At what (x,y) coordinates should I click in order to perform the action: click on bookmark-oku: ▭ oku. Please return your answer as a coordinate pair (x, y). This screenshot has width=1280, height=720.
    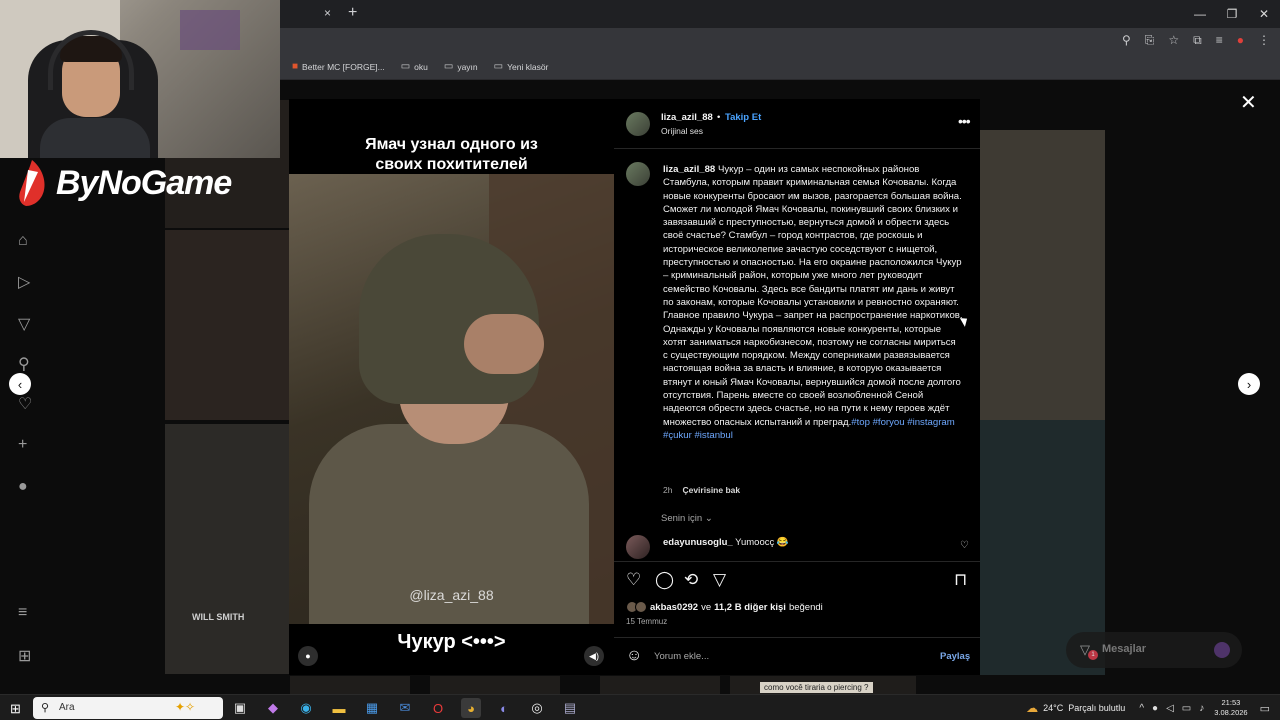
    Looking at the image, I should click on (414, 66).